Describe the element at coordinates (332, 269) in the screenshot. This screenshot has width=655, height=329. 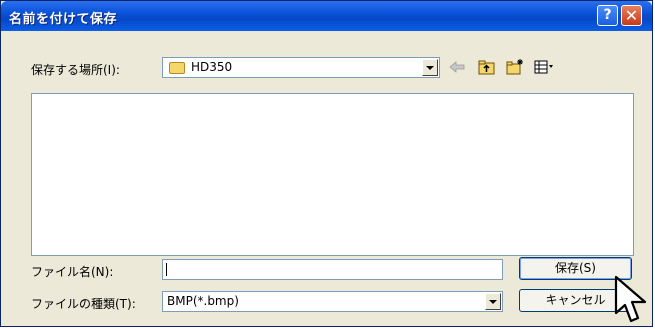
I see `filename-input` at that location.